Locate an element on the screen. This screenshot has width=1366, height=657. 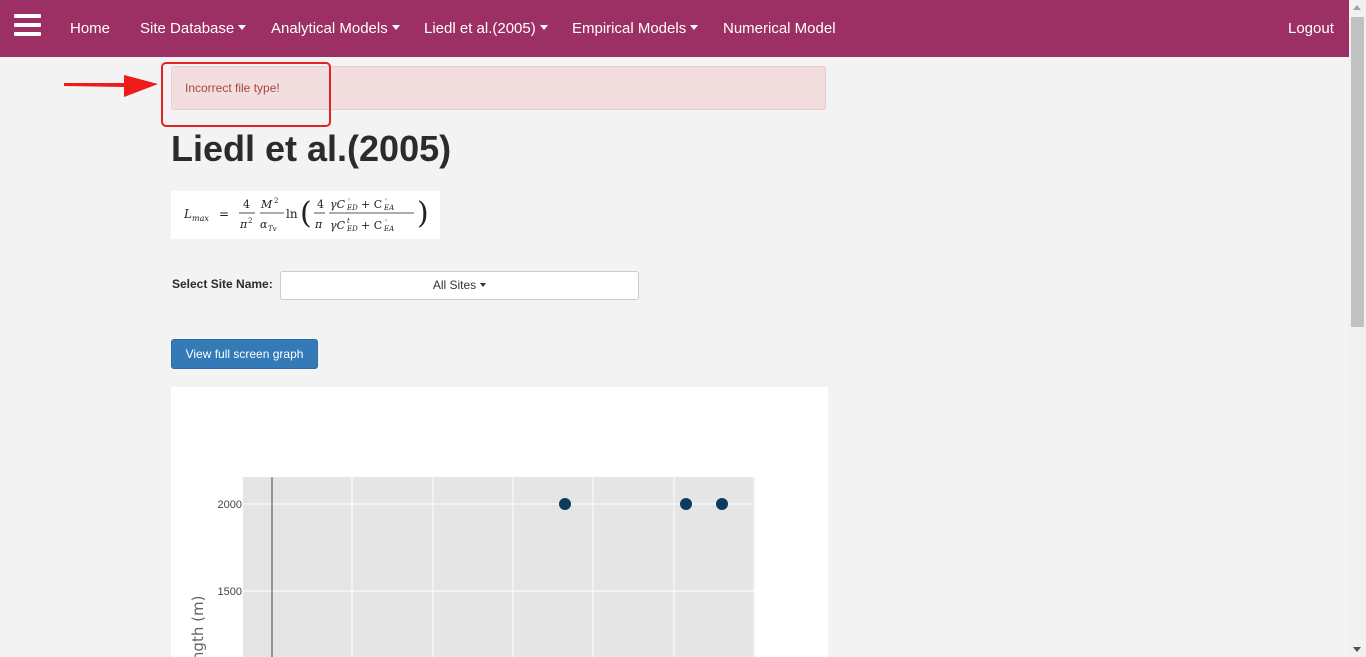
nav-site-database: Site Database is located at coordinates (193, 28).